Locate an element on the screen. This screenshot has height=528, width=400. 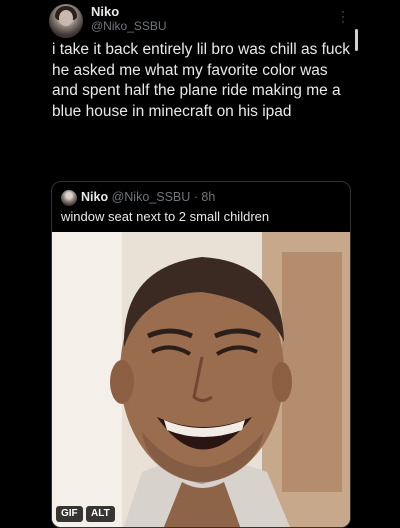
author-handle: @Niko_SSBU is located at coordinates (129, 26).